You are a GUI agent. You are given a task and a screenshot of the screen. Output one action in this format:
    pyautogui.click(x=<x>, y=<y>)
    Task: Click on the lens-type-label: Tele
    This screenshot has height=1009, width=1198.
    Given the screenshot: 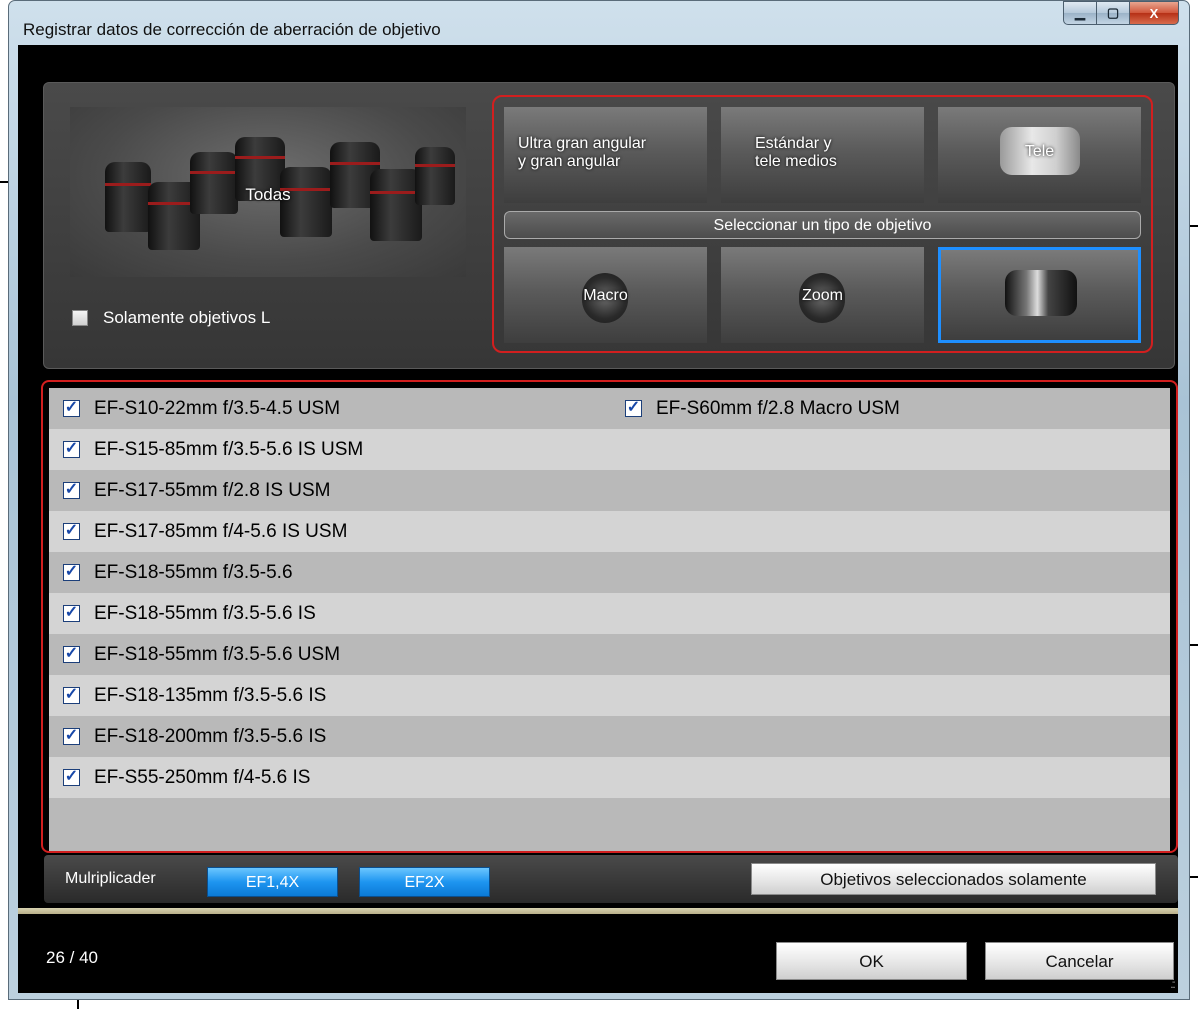 What is the action you would take?
    pyautogui.click(x=1039, y=151)
    